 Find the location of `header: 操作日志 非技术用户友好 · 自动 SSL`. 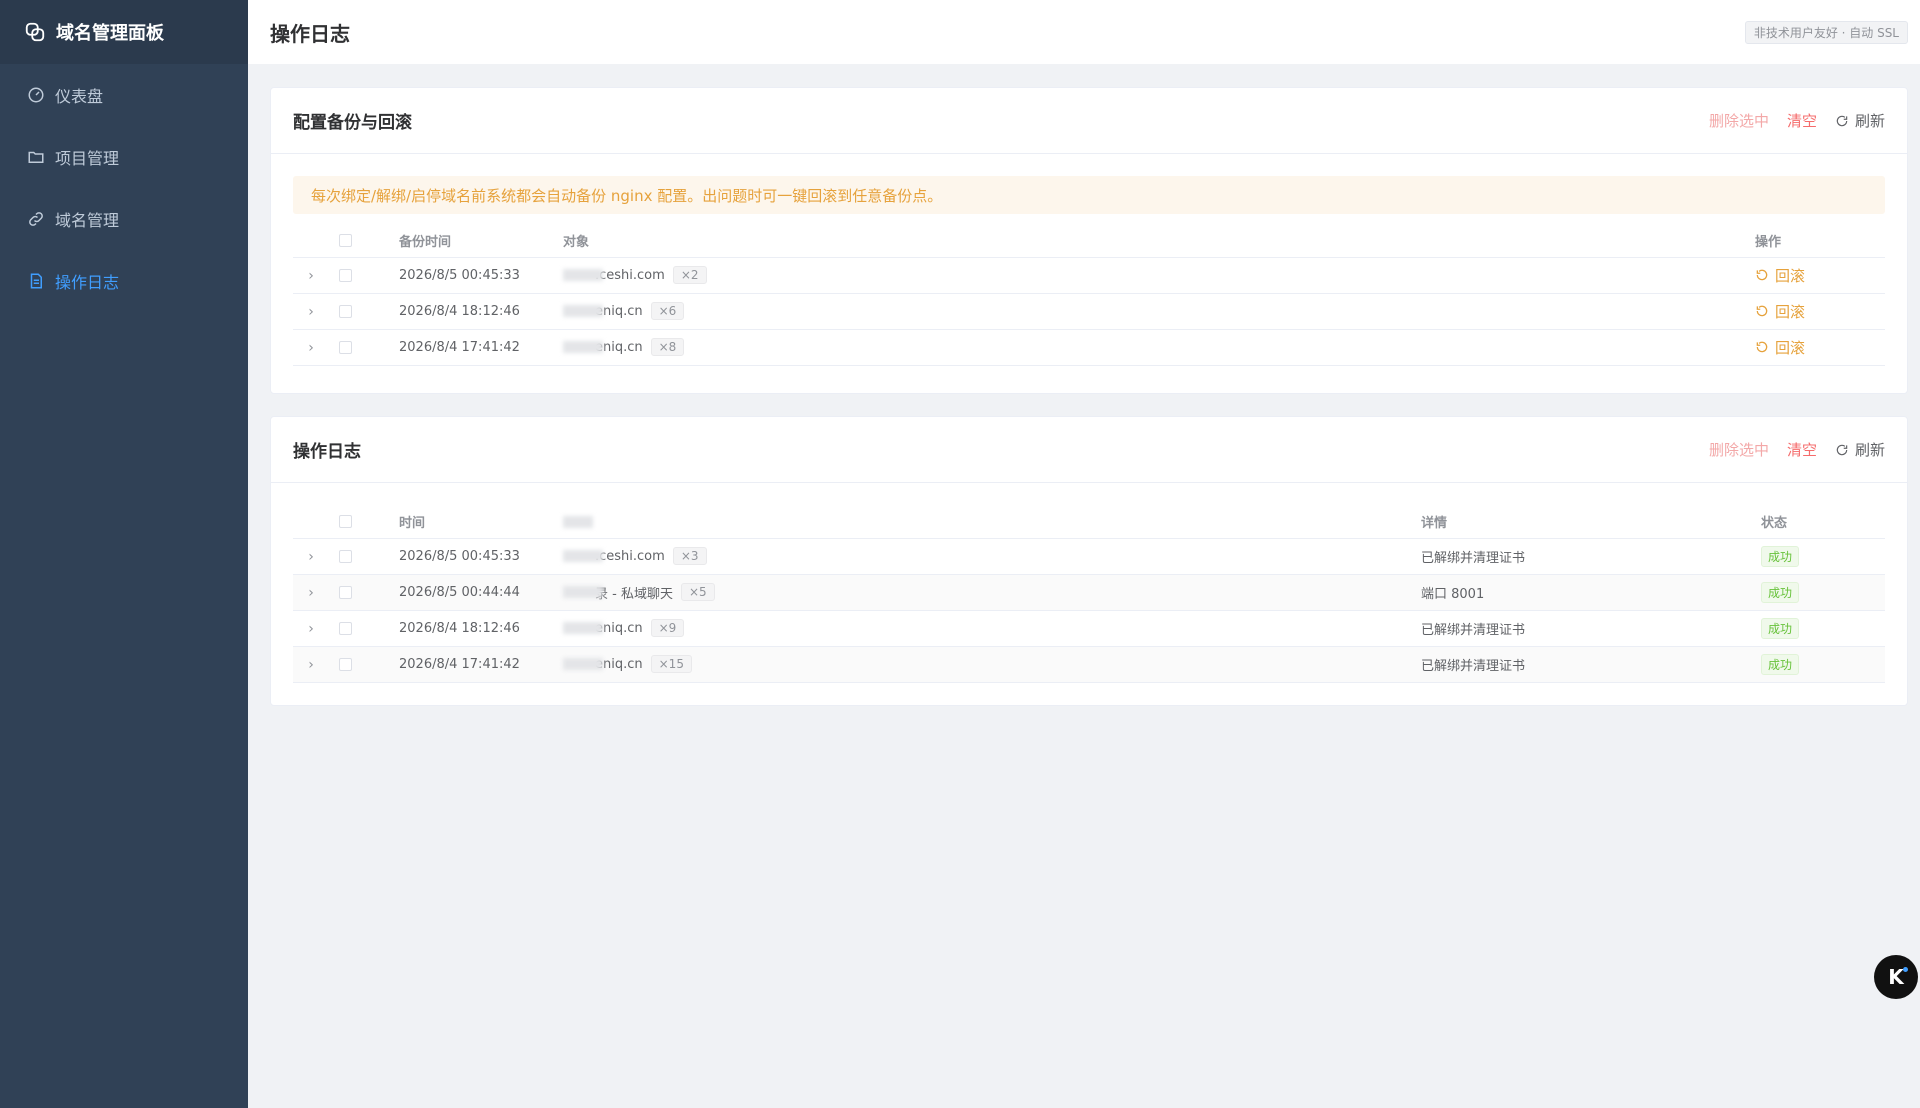

header: 操作日志 非技术用户友好 · 自动 SSL is located at coordinates (1084, 32).